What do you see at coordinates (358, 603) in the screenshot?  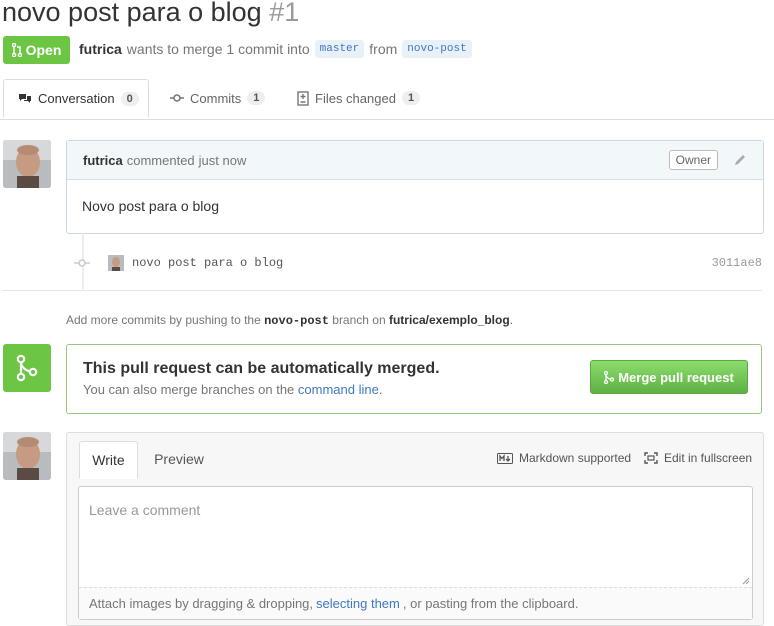 I see `selecting-them-link: selecting them` at bounding box center [358, 603].